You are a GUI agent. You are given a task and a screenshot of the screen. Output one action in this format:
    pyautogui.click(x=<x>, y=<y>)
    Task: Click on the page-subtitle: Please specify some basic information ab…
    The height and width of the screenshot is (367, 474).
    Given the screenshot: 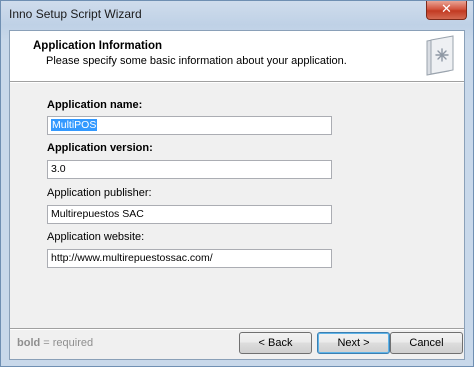 What is the action you would take?
    pyautogui.click(x=196, y=61)
    